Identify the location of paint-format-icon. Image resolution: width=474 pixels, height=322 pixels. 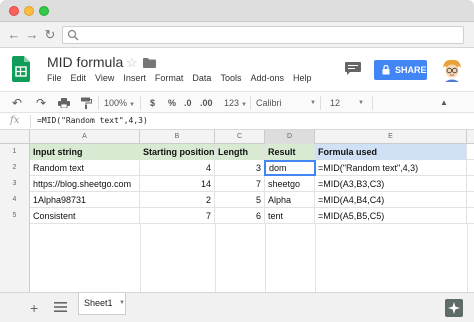
(86, 103).